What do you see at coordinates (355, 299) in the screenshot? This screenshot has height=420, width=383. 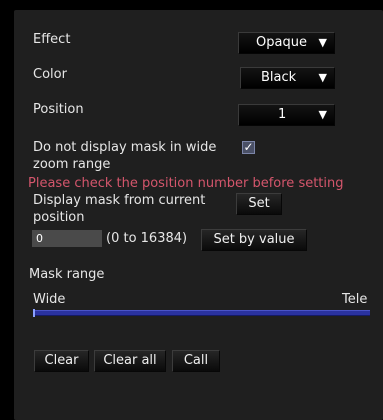 I see `mask-range-tele-label: Tele` at bounding box center [355, 299].